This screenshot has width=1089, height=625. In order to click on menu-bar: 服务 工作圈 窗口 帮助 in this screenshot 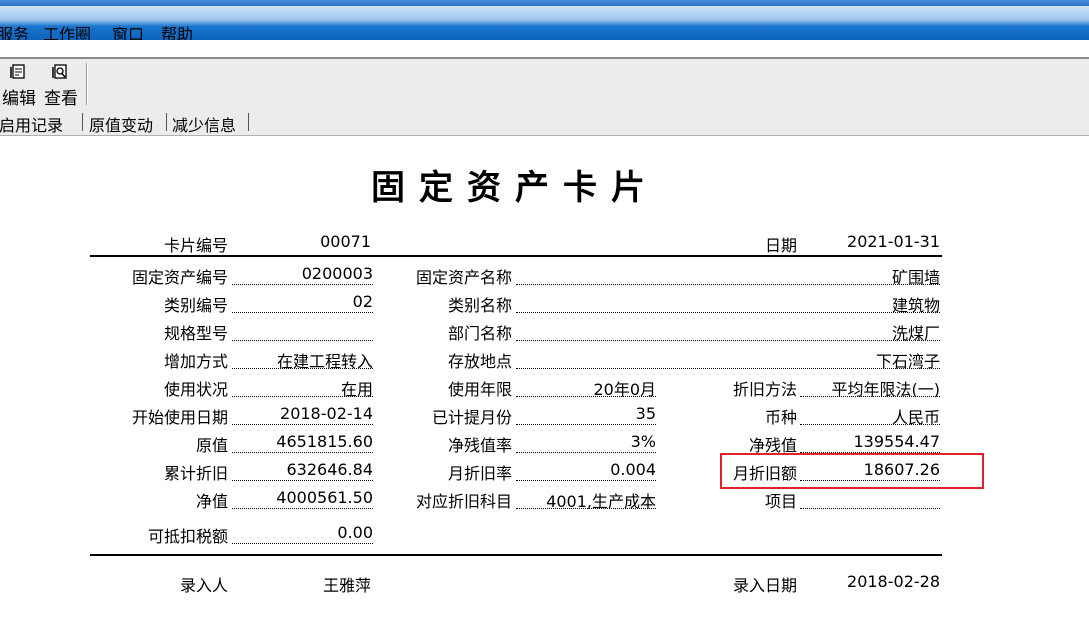, I will do `click(544, 25)`.